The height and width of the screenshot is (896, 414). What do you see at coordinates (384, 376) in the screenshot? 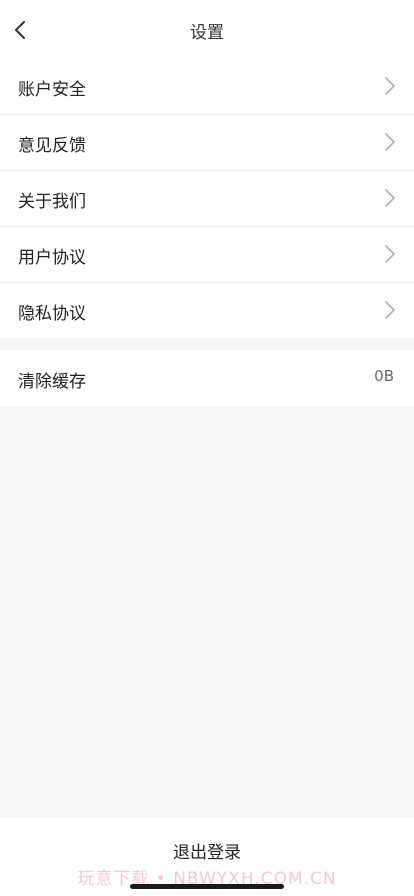
I see `cache-size-value: 0B` at bounding box center [384, 376].